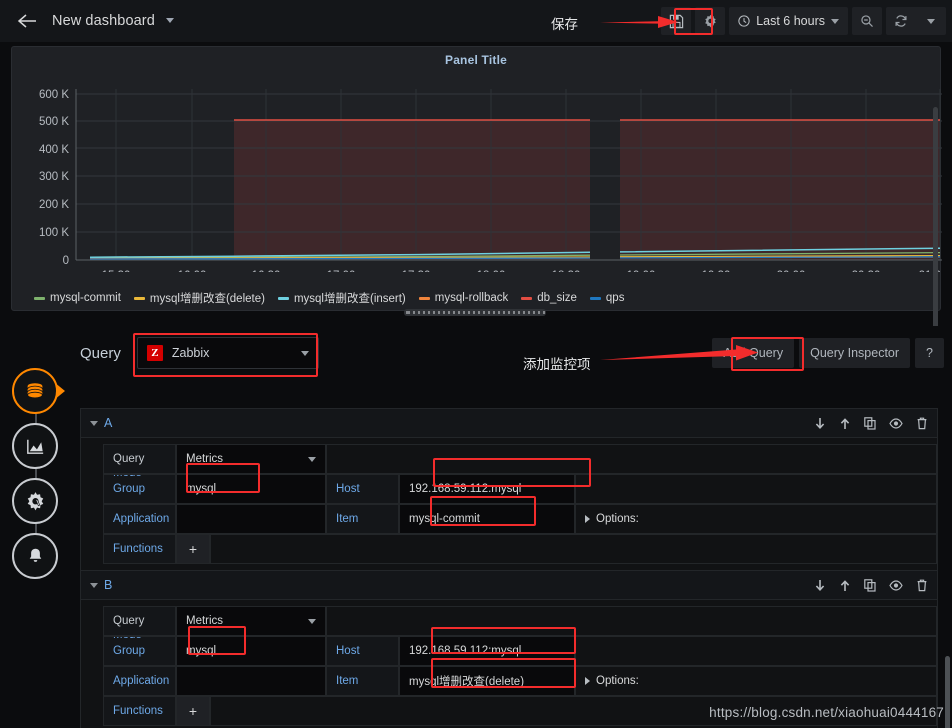 The image size is (952, 728). Describe the element at coordinates (341, 298) in the screenshot. I see `legend-item: mysql增删改查(insert)` at that location.